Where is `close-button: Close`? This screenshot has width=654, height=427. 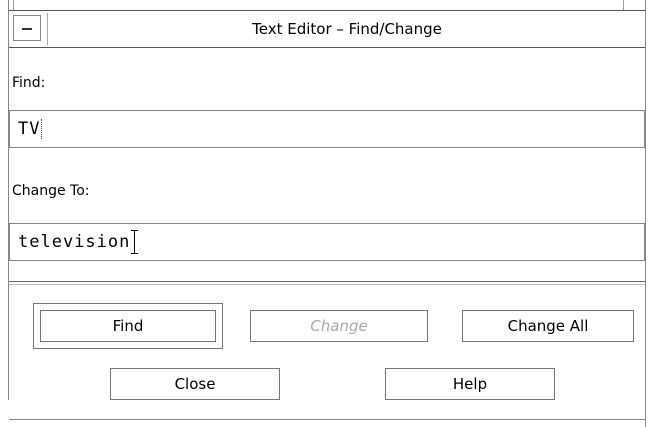
close-button: Close is located at coordinates (195, 384).